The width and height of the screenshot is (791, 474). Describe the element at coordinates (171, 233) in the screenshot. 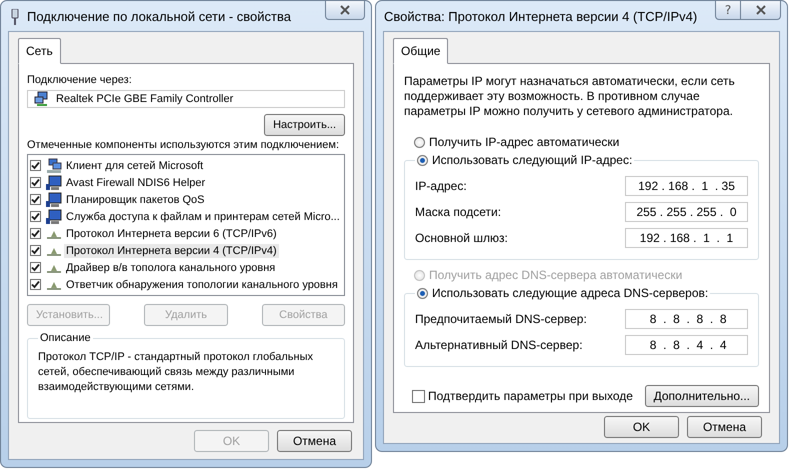

I see `list-item: Протокол Интернета версии 6 (TCP/IPv6)` at that location.